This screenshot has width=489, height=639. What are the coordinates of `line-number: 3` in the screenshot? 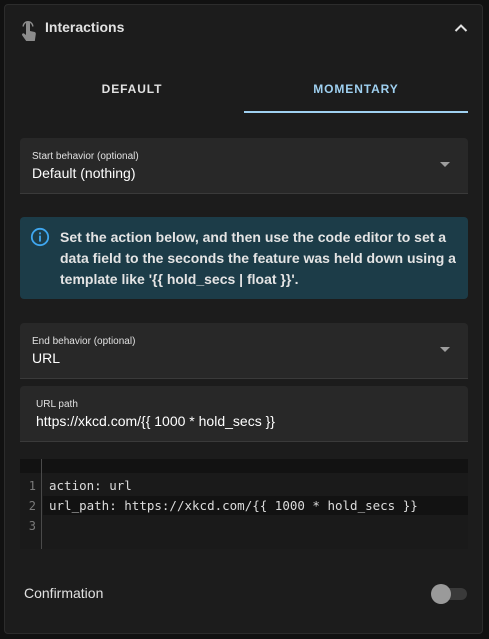 It's located at (32, 526).